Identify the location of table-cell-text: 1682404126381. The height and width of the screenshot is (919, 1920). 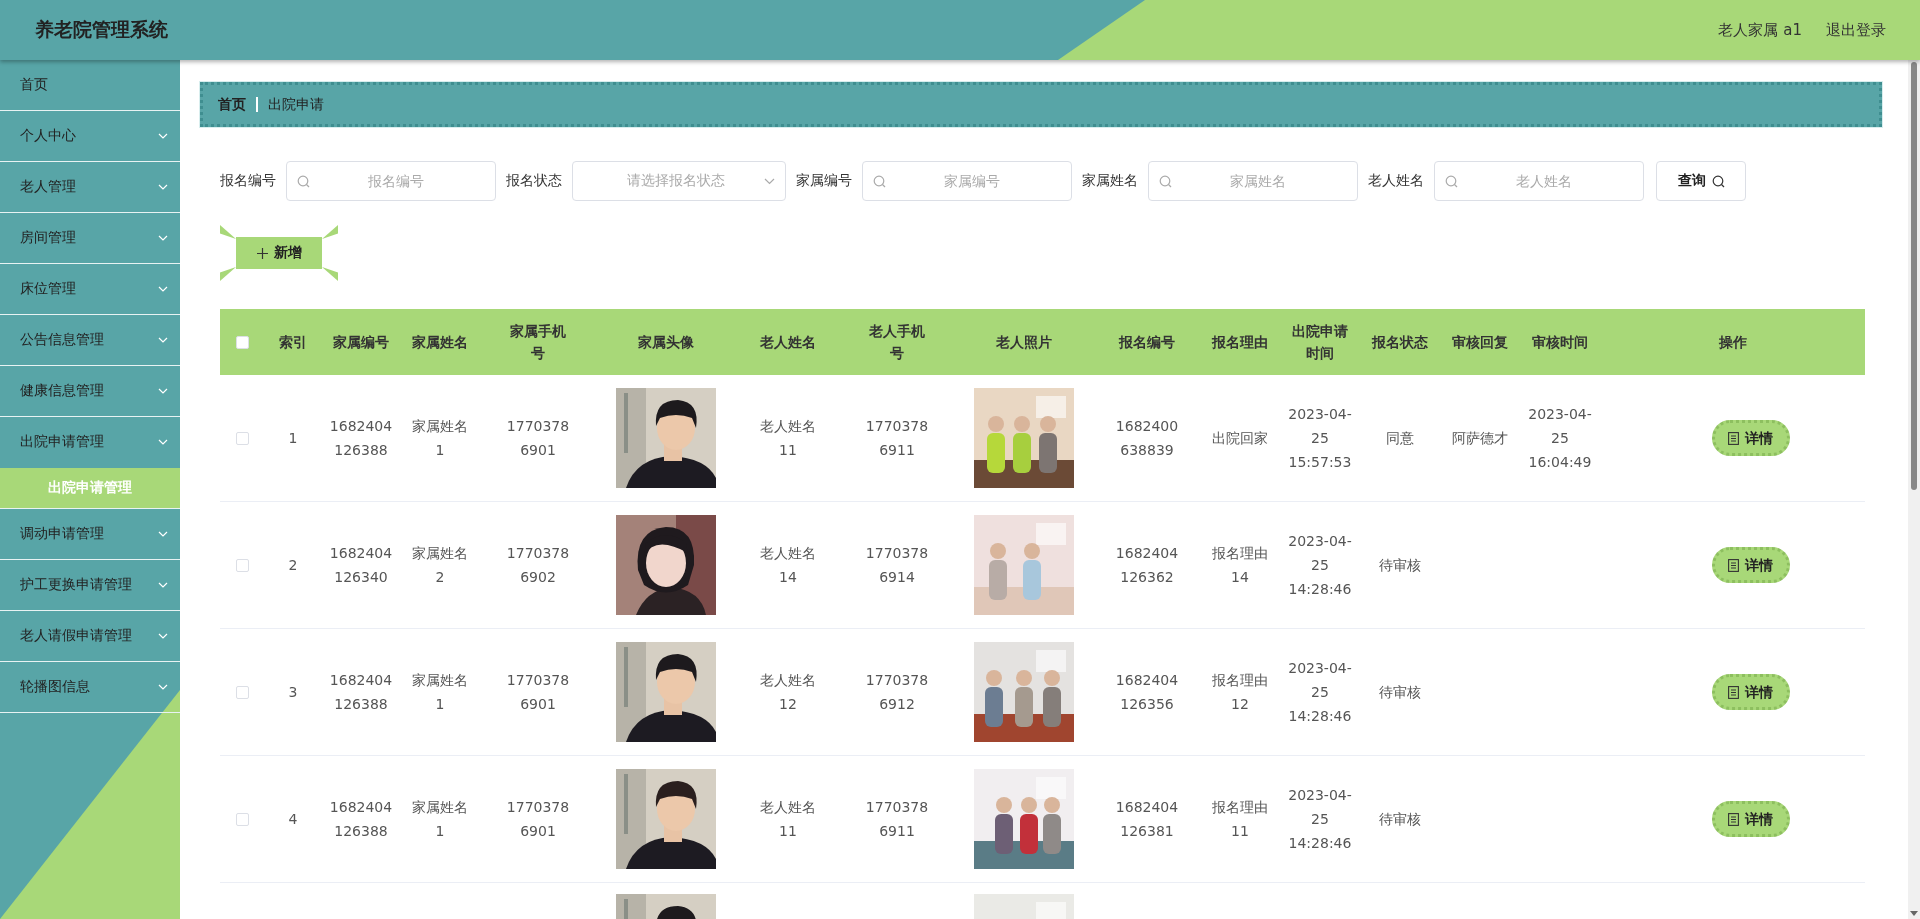
(1147, 819).